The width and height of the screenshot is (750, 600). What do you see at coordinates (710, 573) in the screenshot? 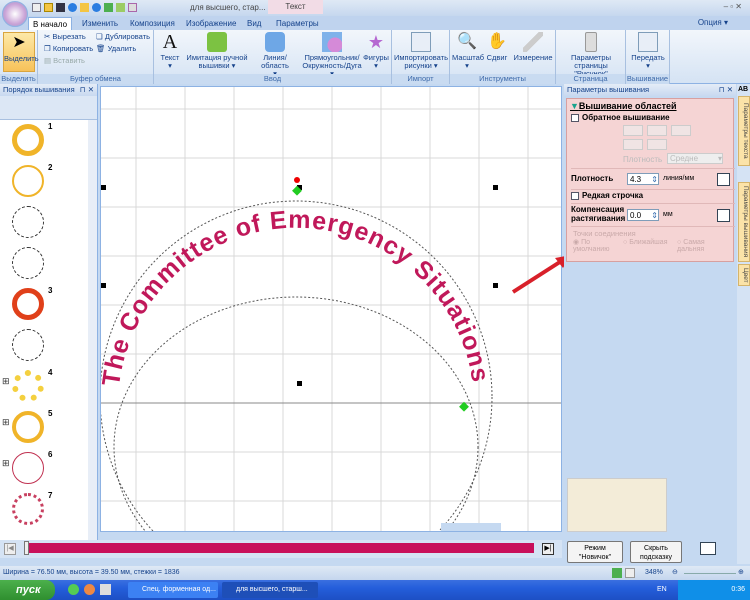
I see `zoom-slider` at bounding box center [710, 573].